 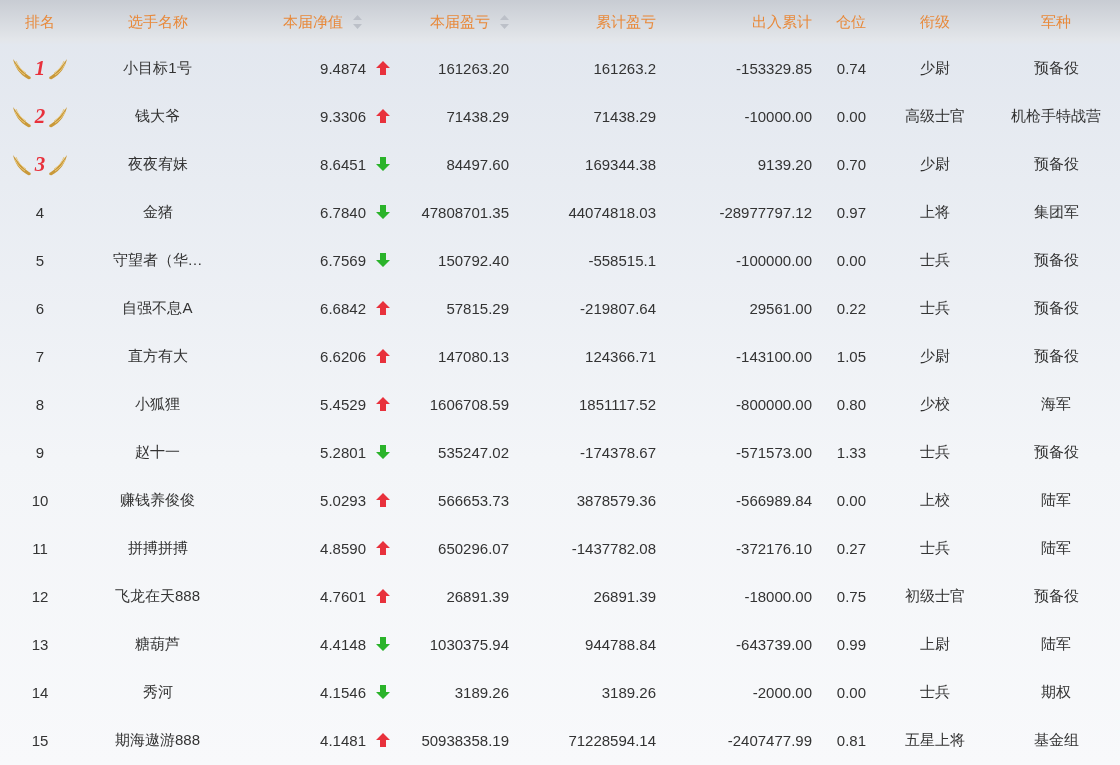 I want to click on rank-number: 7, so click(x=40, y=356).